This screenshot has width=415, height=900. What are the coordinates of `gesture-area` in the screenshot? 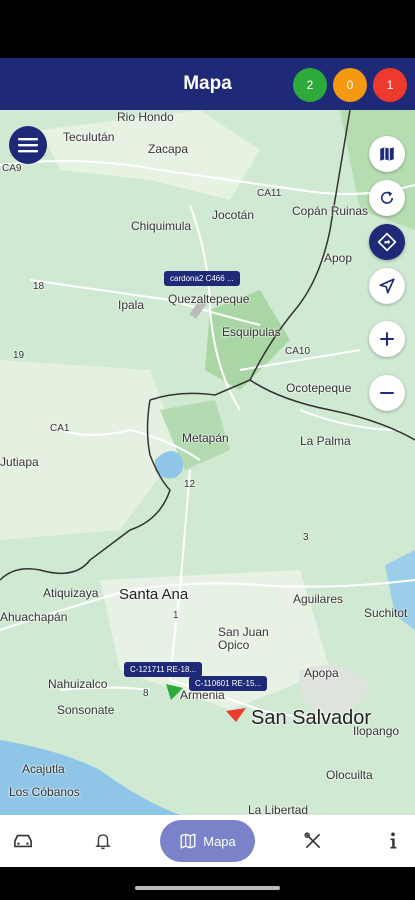 It's located at (207, 883).